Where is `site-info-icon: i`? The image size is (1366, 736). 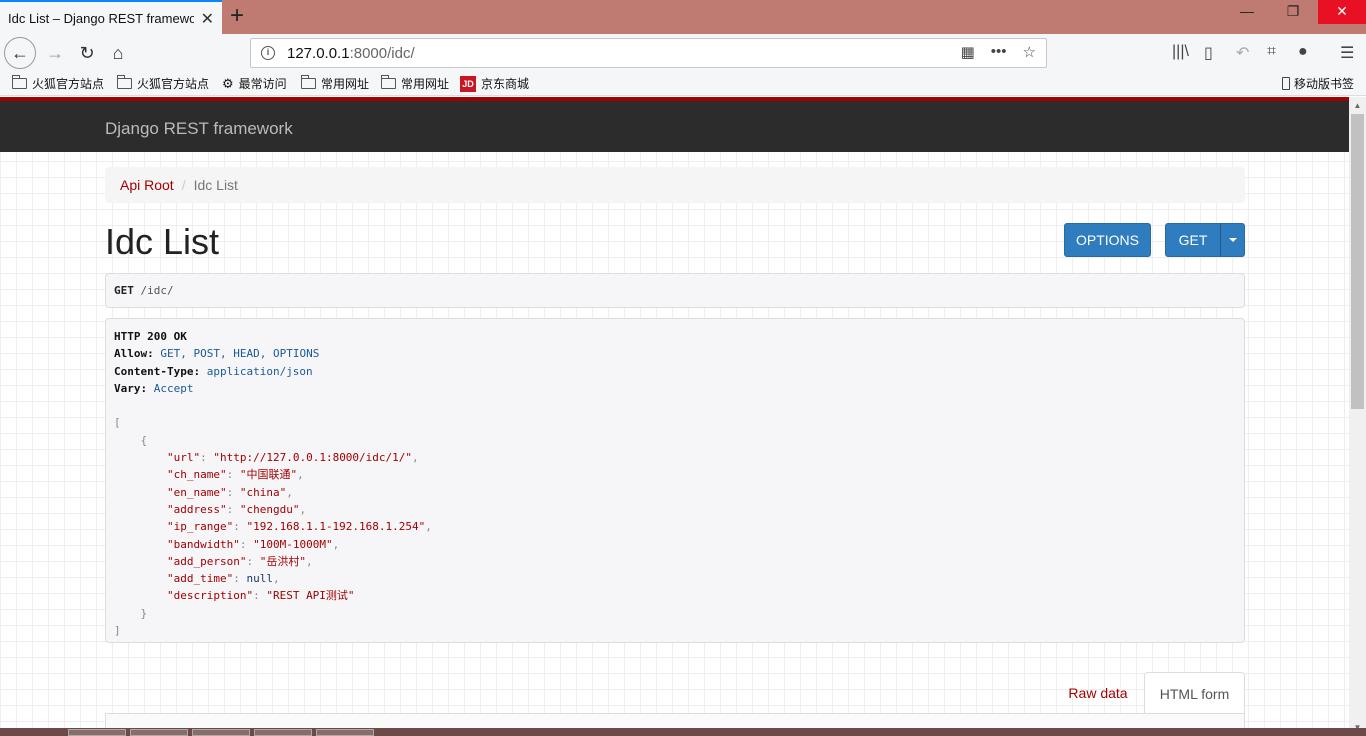
site-info-icon: i is located at coordinates (268, 53).